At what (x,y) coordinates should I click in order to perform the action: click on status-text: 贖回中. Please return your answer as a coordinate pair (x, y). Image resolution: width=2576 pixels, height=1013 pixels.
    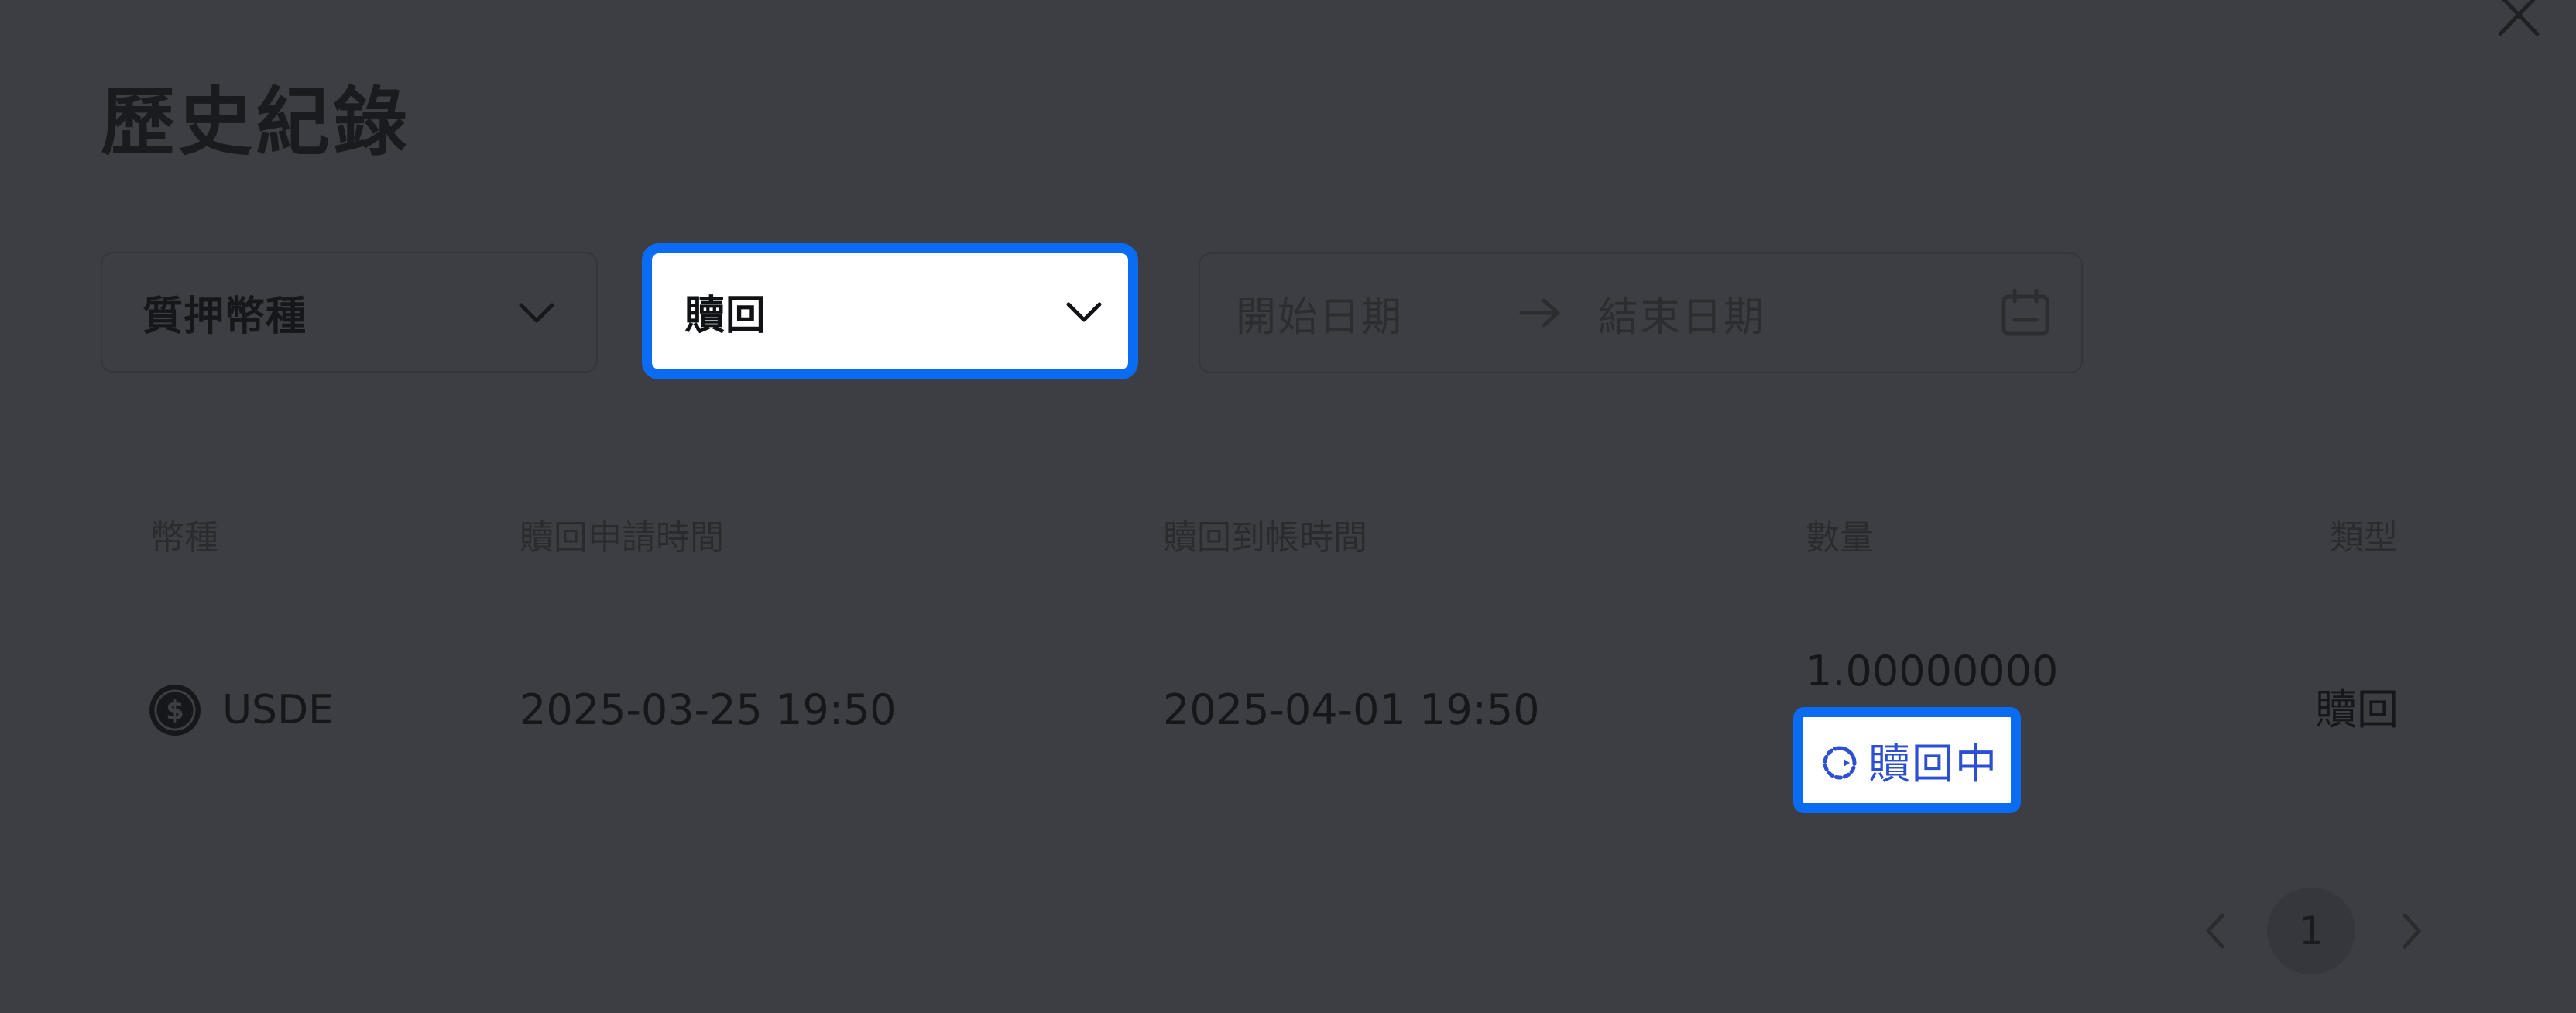
    Looking at the image, I should click on (1933, 764).